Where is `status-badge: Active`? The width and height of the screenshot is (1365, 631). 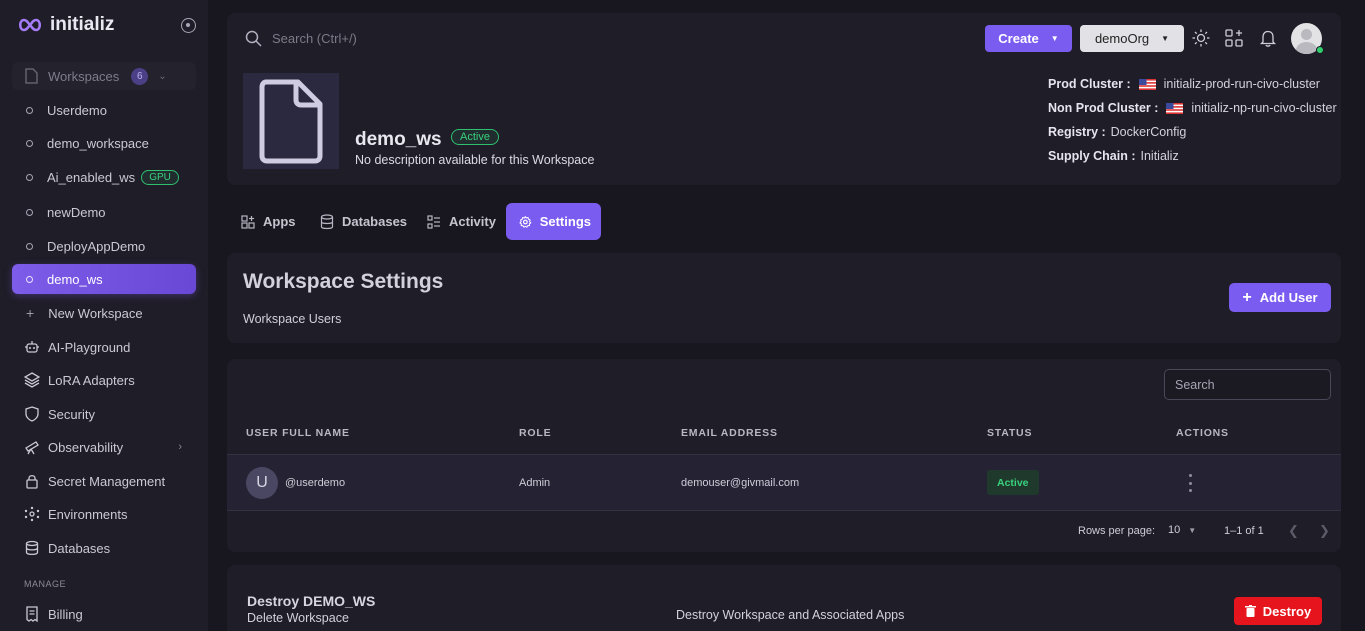 status-badge: Active is located at coordinates (1013, 482).